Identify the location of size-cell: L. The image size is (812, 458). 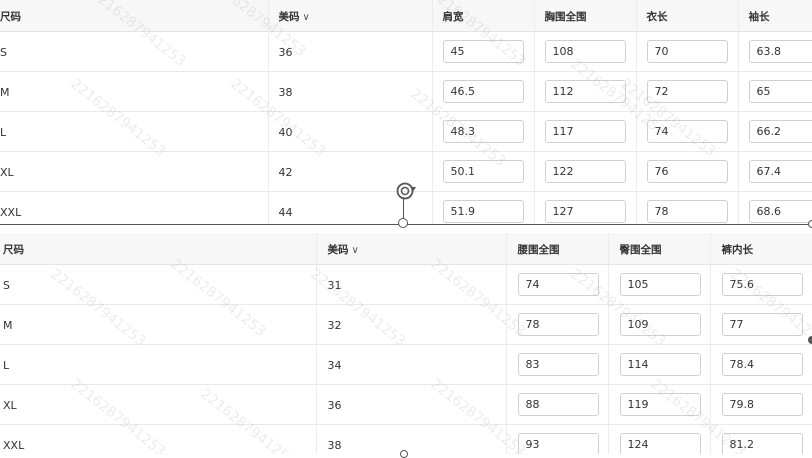
(134, 131).